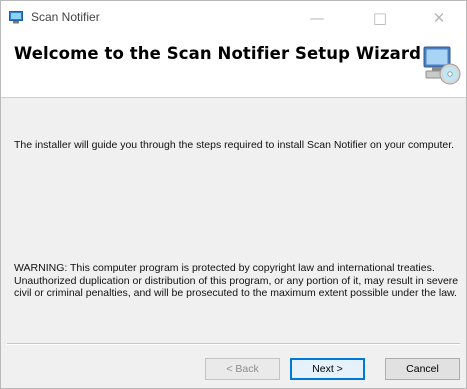  Describe the element at coordinates (242, 369) in the screenshot. I see `back-button: < Back` at that location.